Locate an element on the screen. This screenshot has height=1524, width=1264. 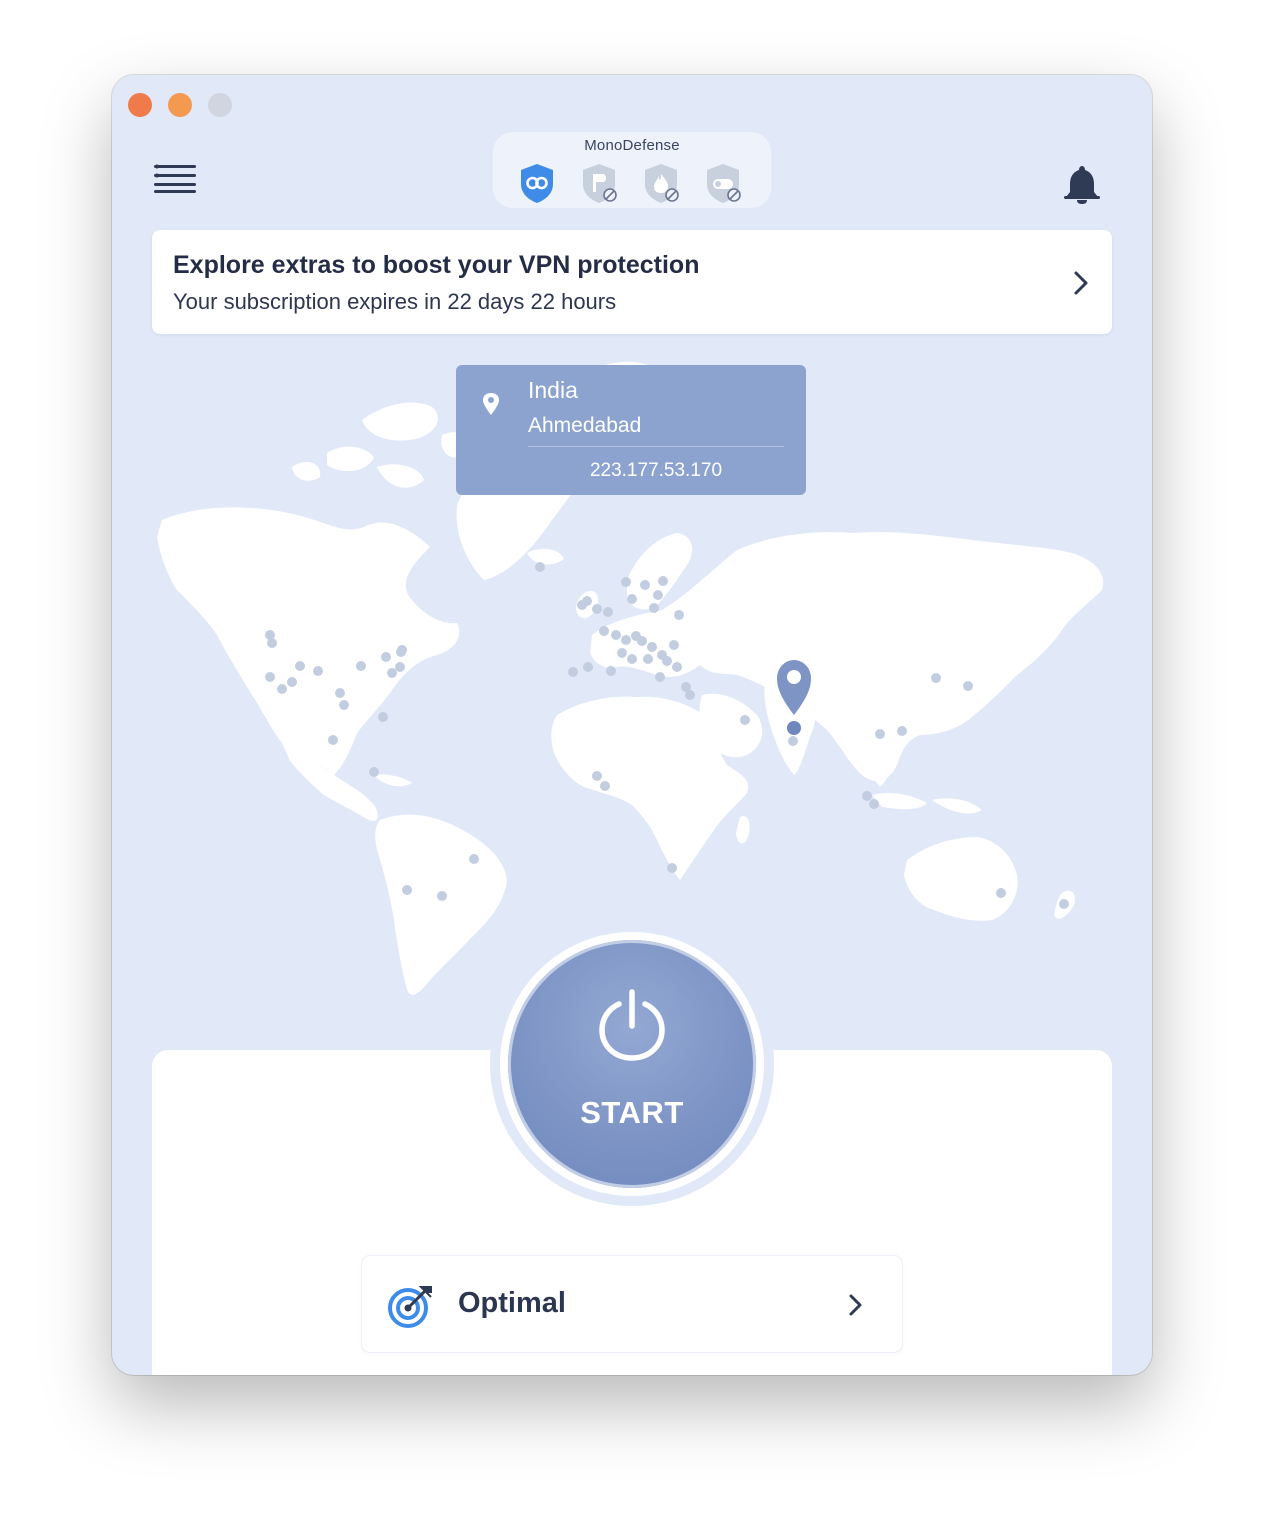
location-divider is located at coordinates (656, 446).